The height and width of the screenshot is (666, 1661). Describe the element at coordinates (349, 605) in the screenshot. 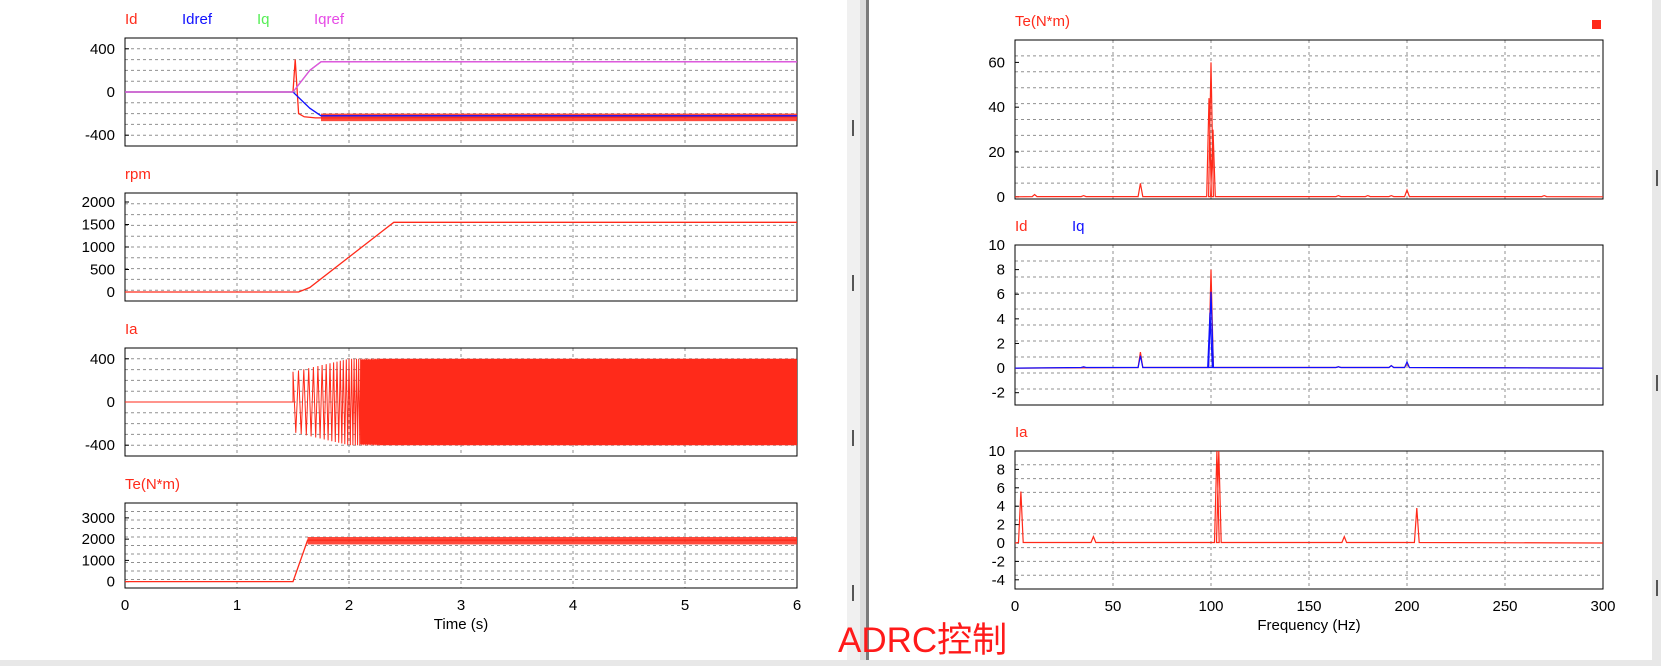

I see `x-tick-label: 2` at that location.